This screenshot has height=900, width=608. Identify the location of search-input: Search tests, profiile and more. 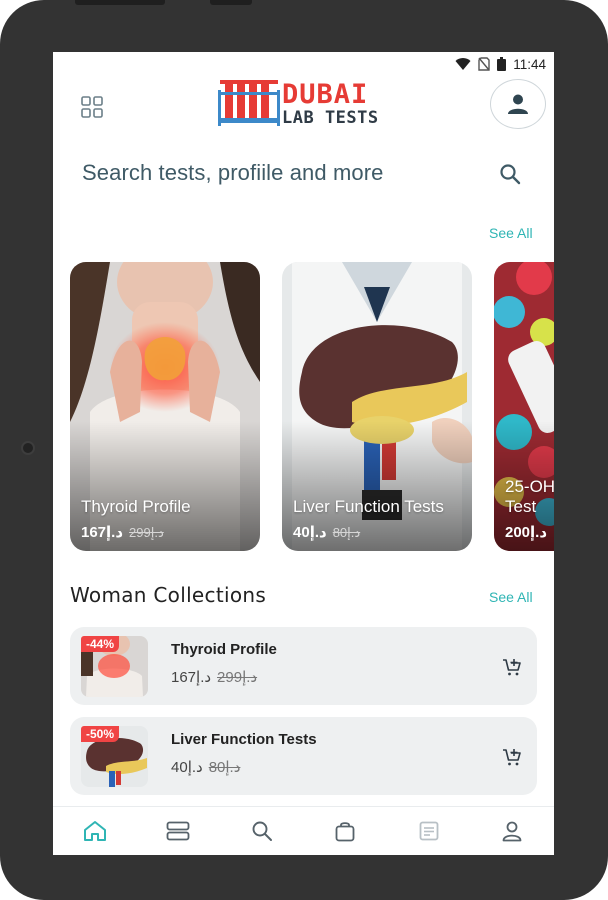
(232, 173).